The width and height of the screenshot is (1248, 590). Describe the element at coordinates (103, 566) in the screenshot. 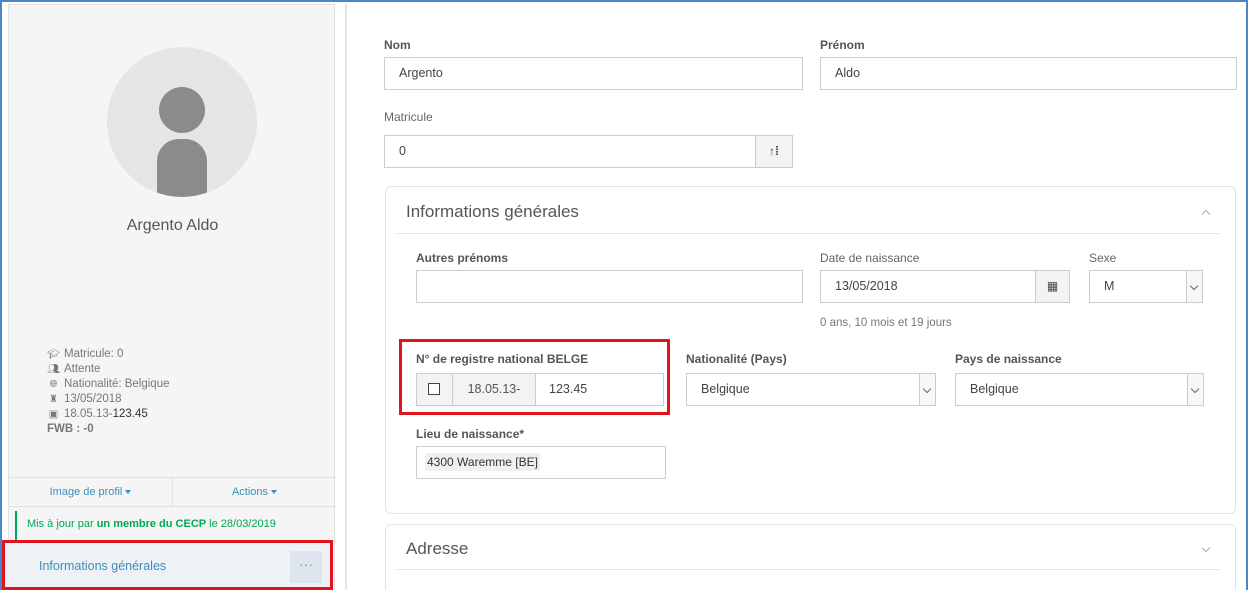

I see `sidebar-item-label: Informations générales` at that location.